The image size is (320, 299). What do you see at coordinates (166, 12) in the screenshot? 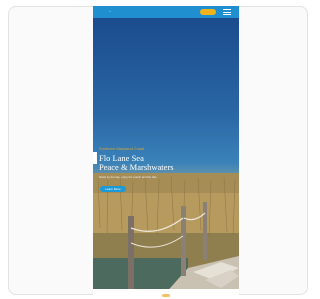
I see `top-nav-bar: ~` at bounding box center [166, 12].